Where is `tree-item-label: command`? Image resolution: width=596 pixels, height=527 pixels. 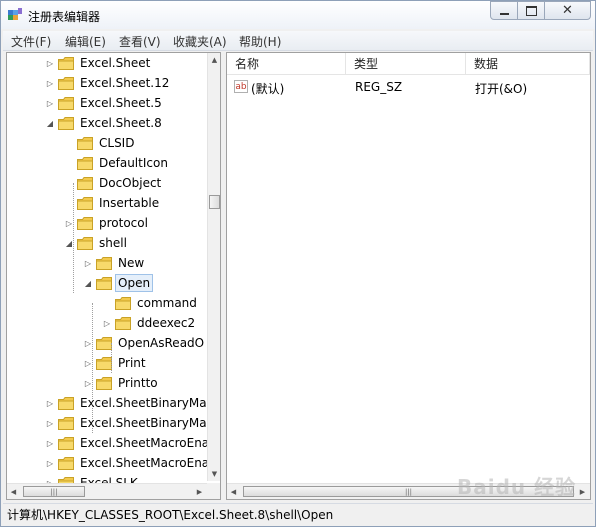 tree-item-label: command is located at coordinates (167, 303).